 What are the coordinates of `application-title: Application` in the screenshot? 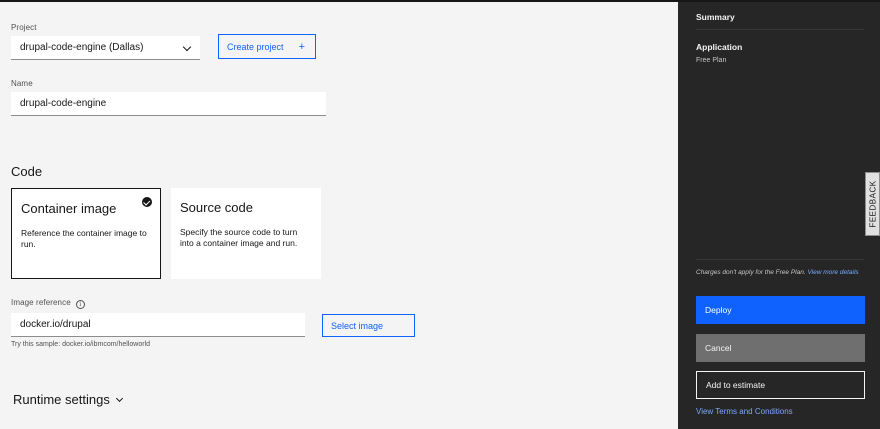 It's located at (719, 47).